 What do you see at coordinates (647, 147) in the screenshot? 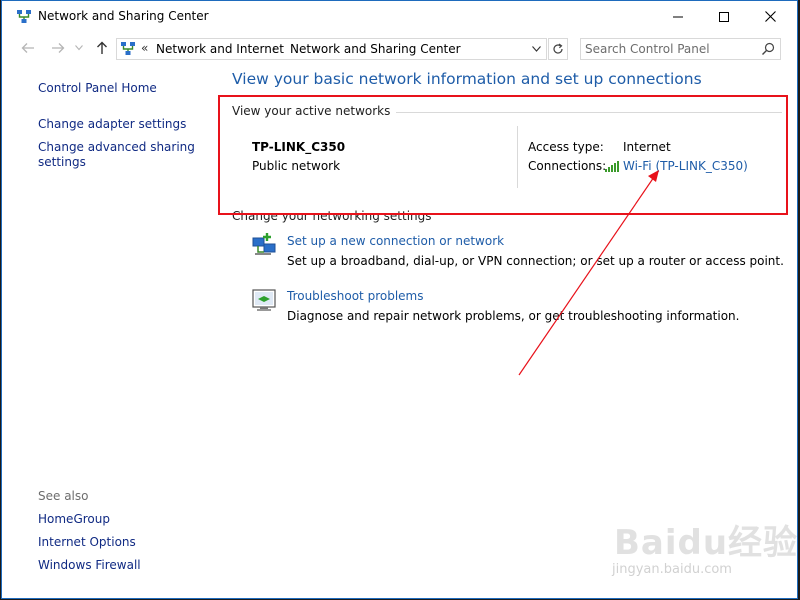
I see `access-type-value: Internet` at bounding box center [647, 147].